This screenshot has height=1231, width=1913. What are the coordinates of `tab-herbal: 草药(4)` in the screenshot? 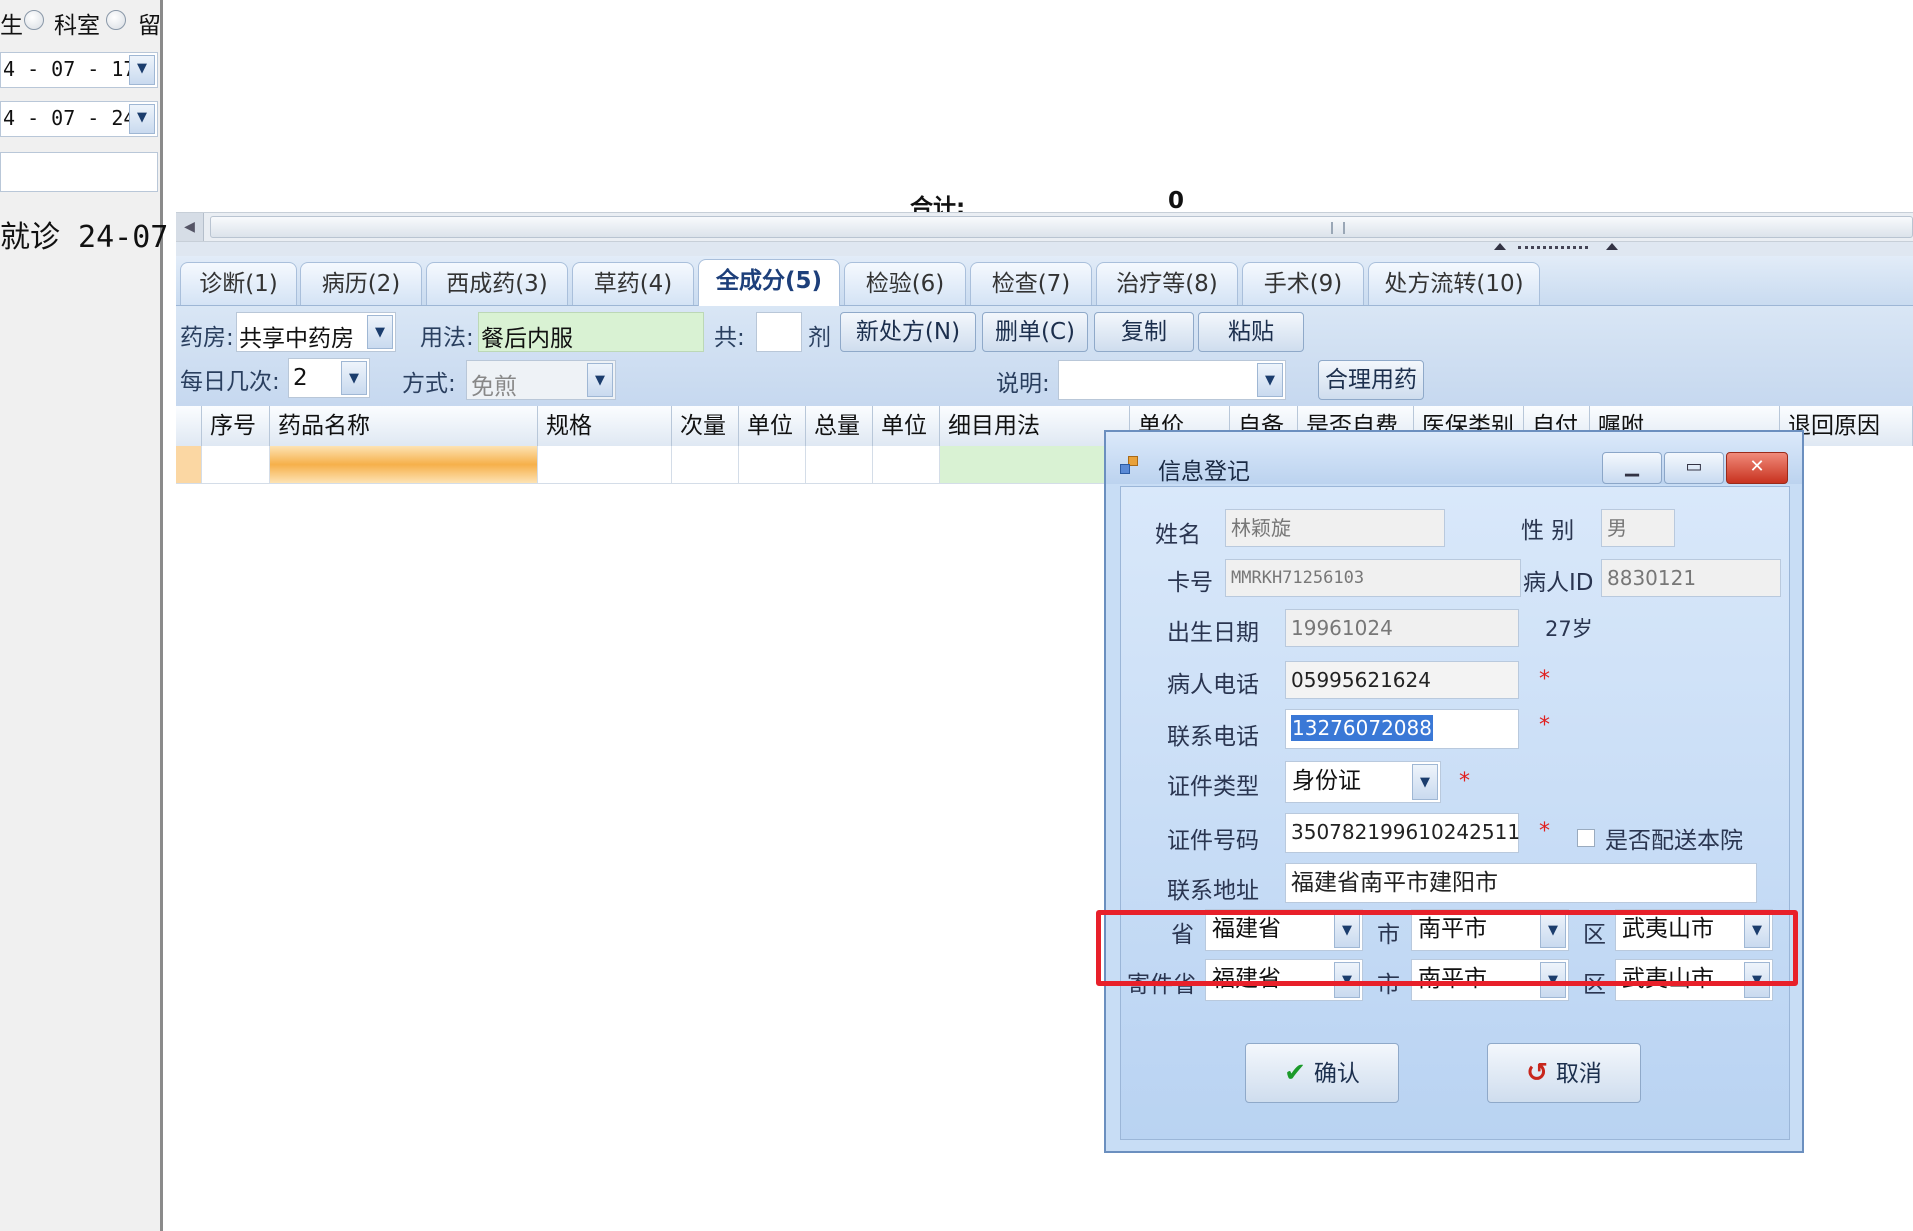 It's located at (633, 283).